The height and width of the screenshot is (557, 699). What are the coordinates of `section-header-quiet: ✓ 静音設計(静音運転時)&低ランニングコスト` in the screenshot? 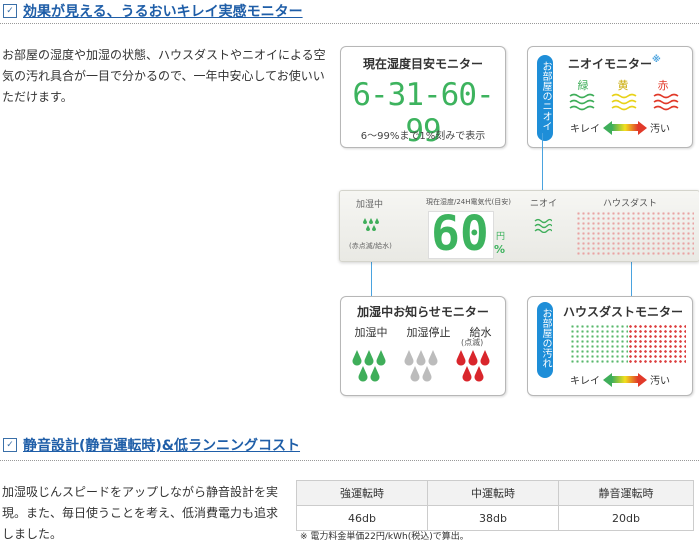 It's located at (150, 445).